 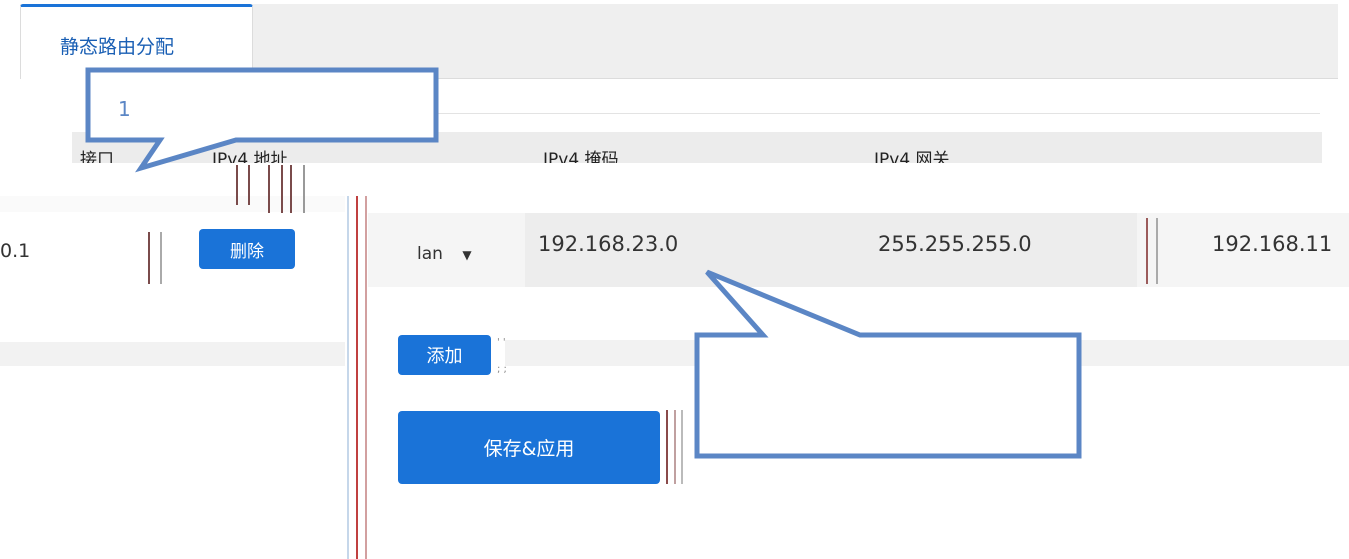 I want to click on callout-1-label: 1, so click(x=124, y=109).